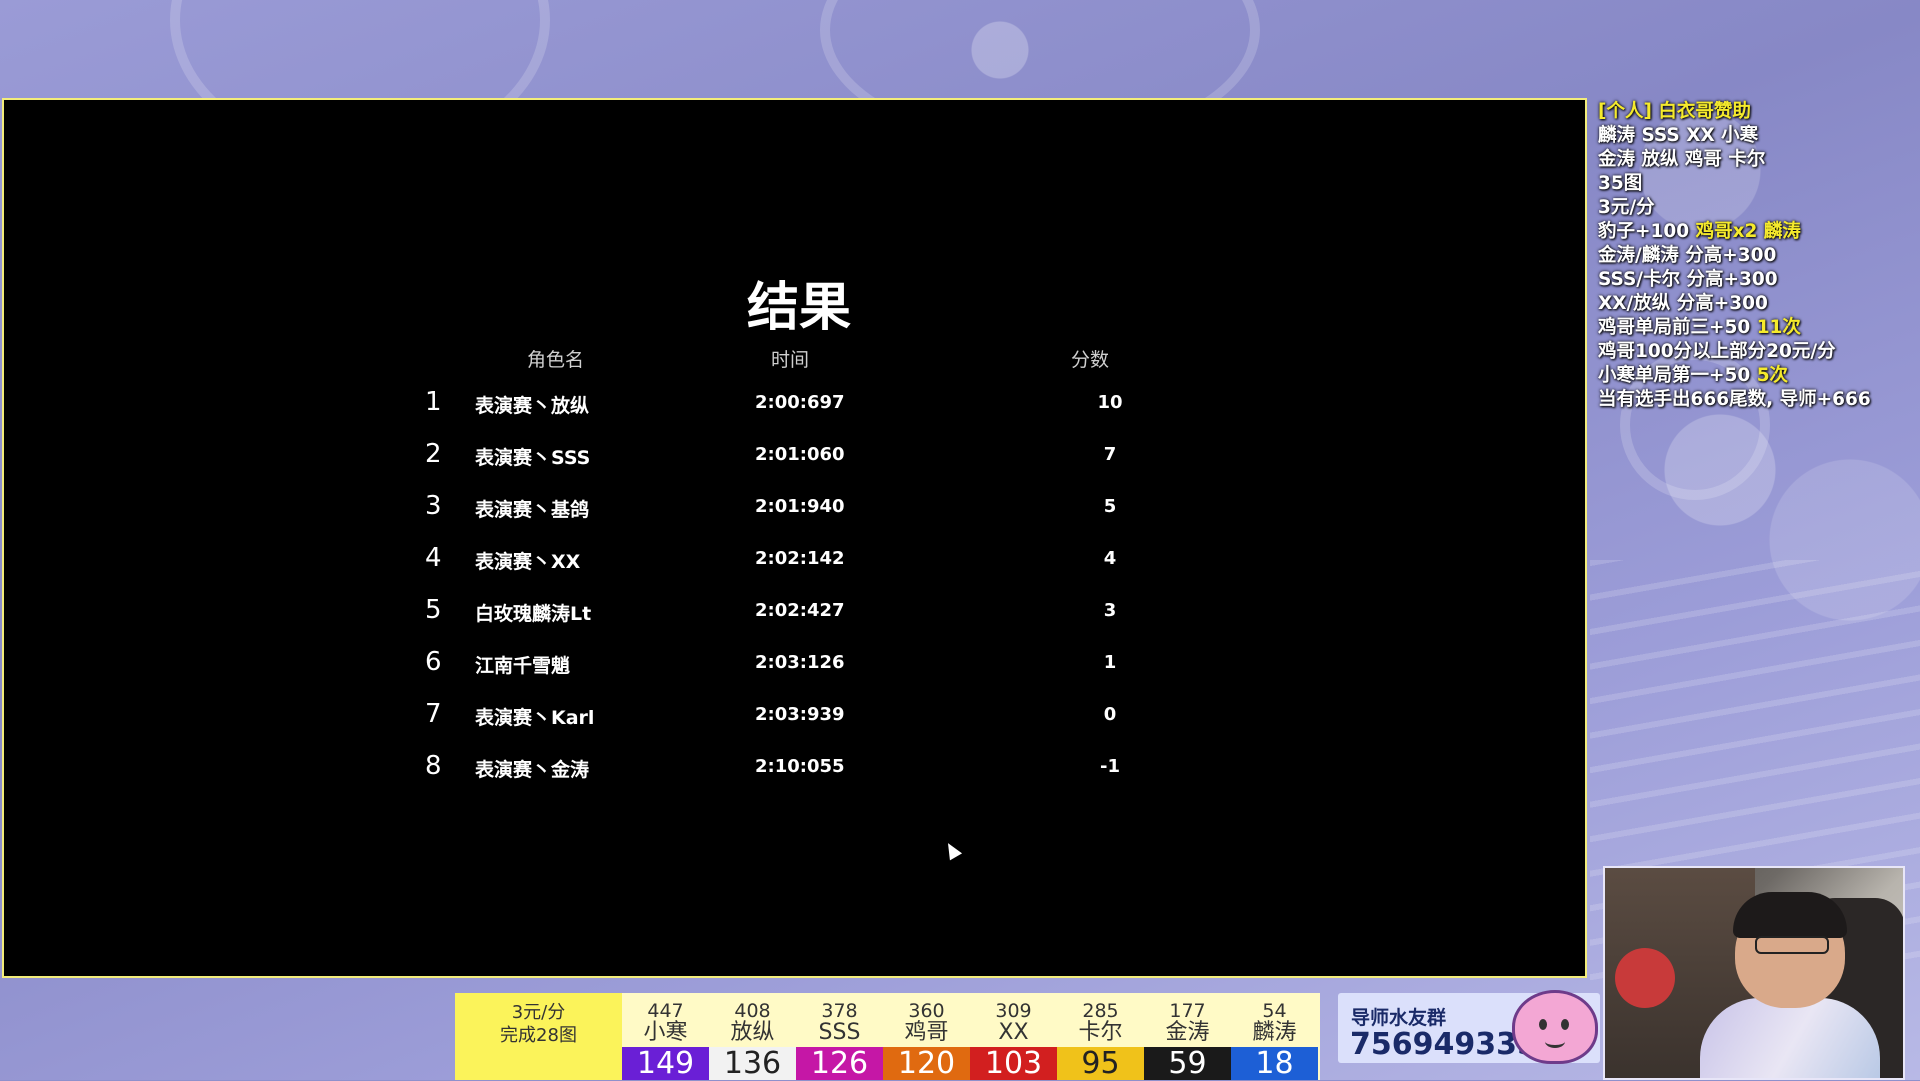 The width and height of the screenshot is (1920, 1081). What do you see at coordinates (800, 714) in the screenshot?
I see `result-time: 2:03:939` at bounding box center [800, 714].